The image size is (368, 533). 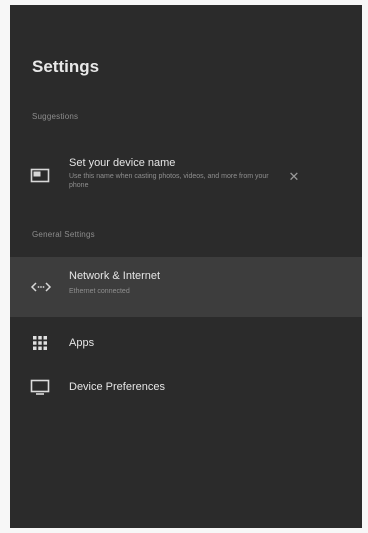 What do you see at coordinates (66, 66) in the screenshot?
I see `page-title: Settings` at bounding box center [66, 66].